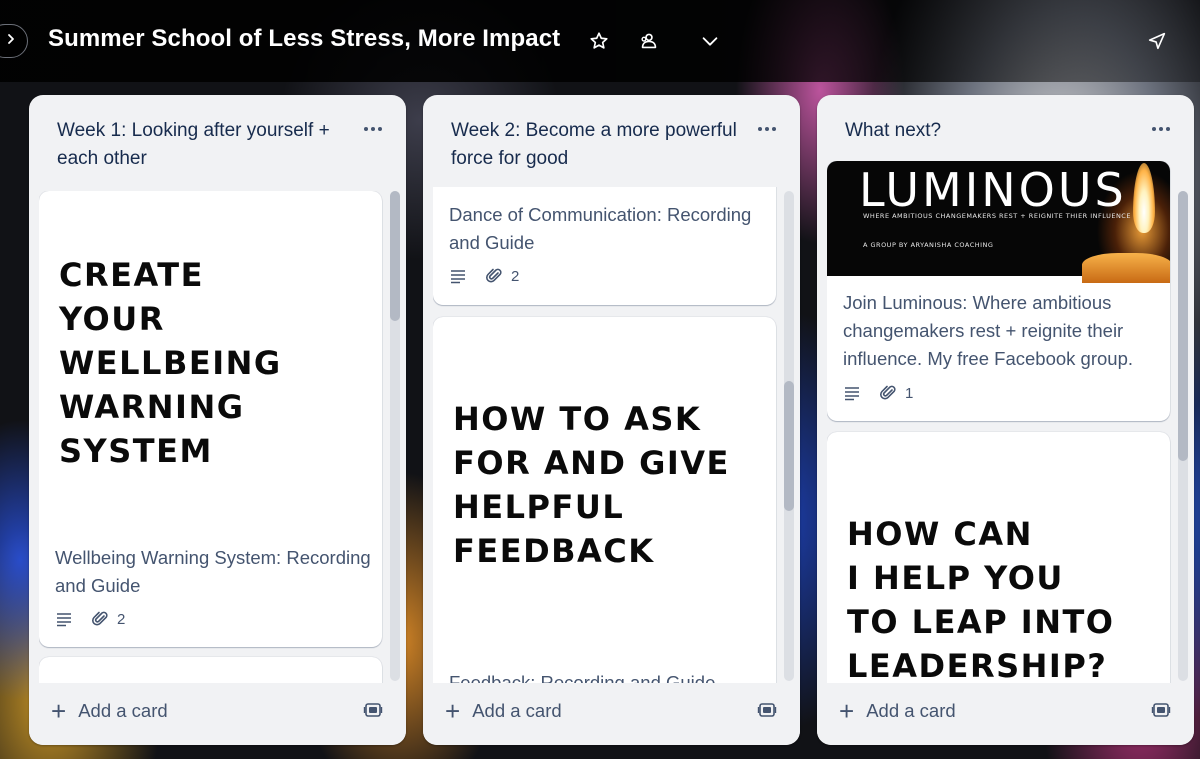 This screenshot has height=759, width=1200. I want to click on team-visibility-icon, so click(649, 41).